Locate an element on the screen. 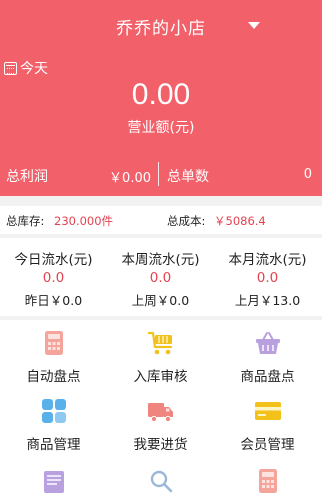 This screenshot has height=502, width=322. menu-product-management: 商品管理 is located at coordinates (53, 421).